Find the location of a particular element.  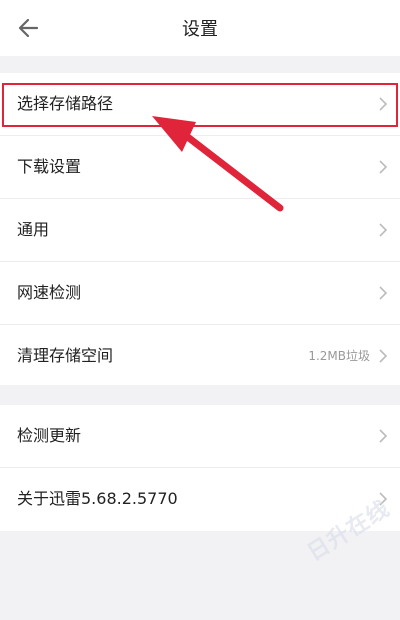

setting-download: 下载设置 is located at coordinates (200, 167).